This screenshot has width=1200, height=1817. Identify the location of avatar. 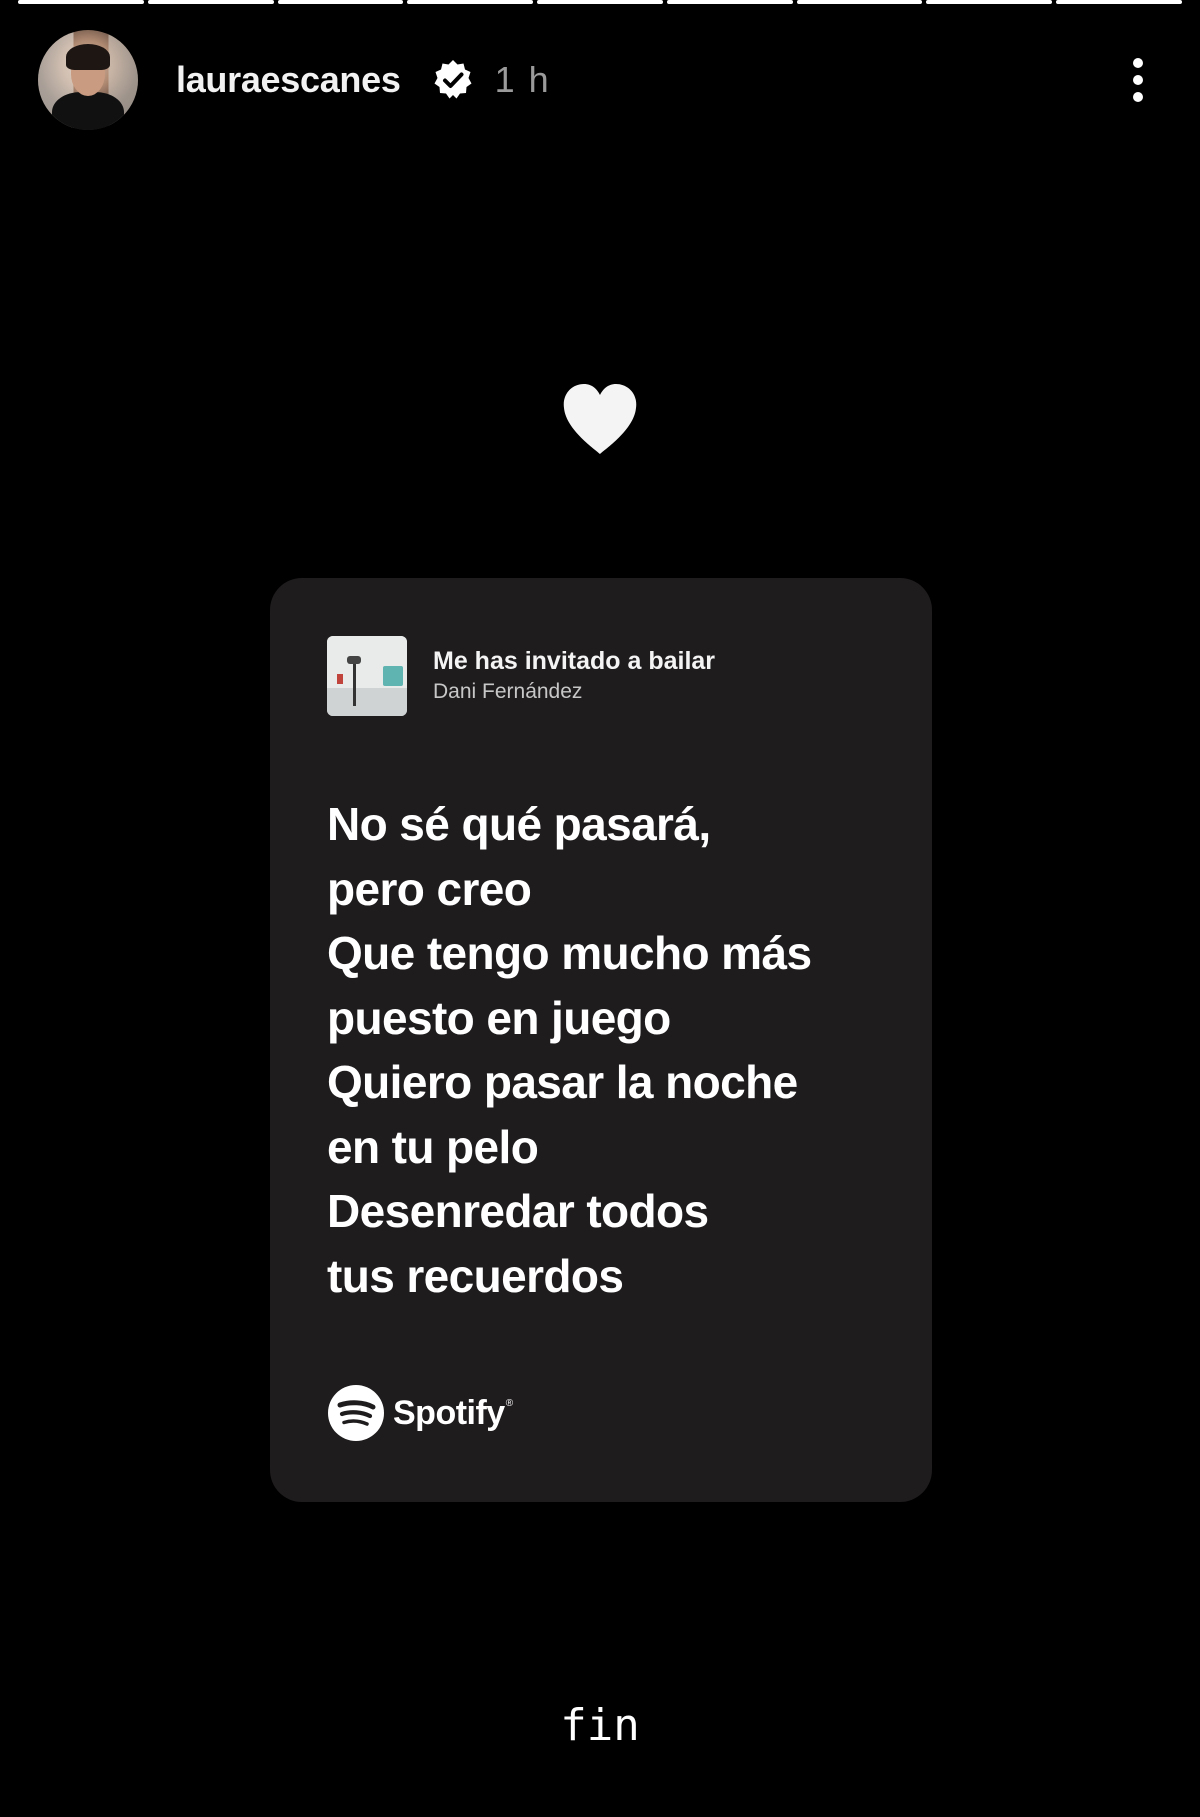
(88, 80).